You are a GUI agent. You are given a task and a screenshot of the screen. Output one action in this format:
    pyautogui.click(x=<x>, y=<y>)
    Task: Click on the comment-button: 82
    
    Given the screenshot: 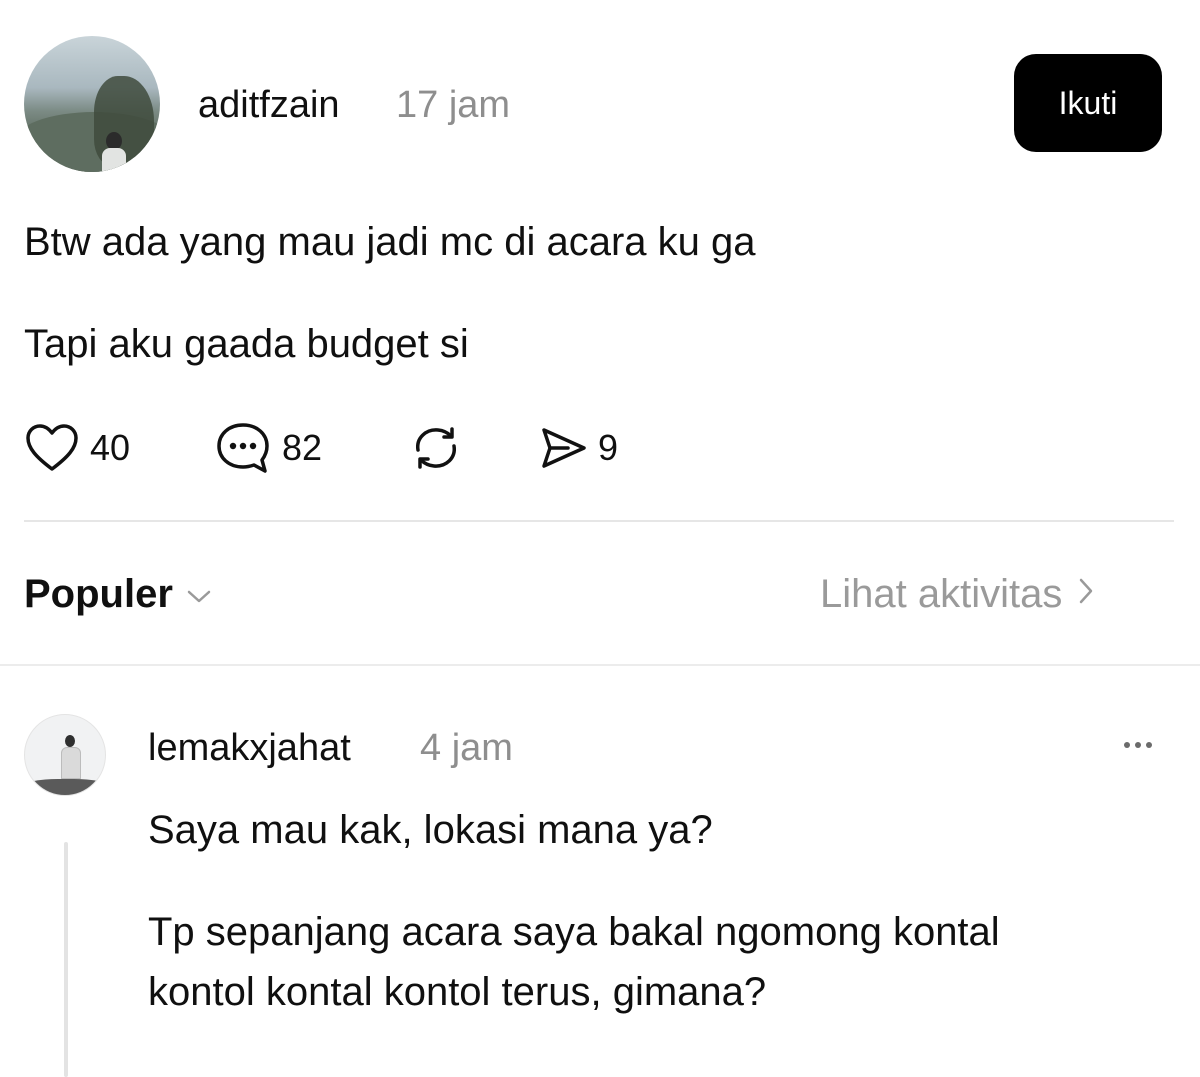 What is the action you would take?
    pyautogui.click(x=268, y=448)
    